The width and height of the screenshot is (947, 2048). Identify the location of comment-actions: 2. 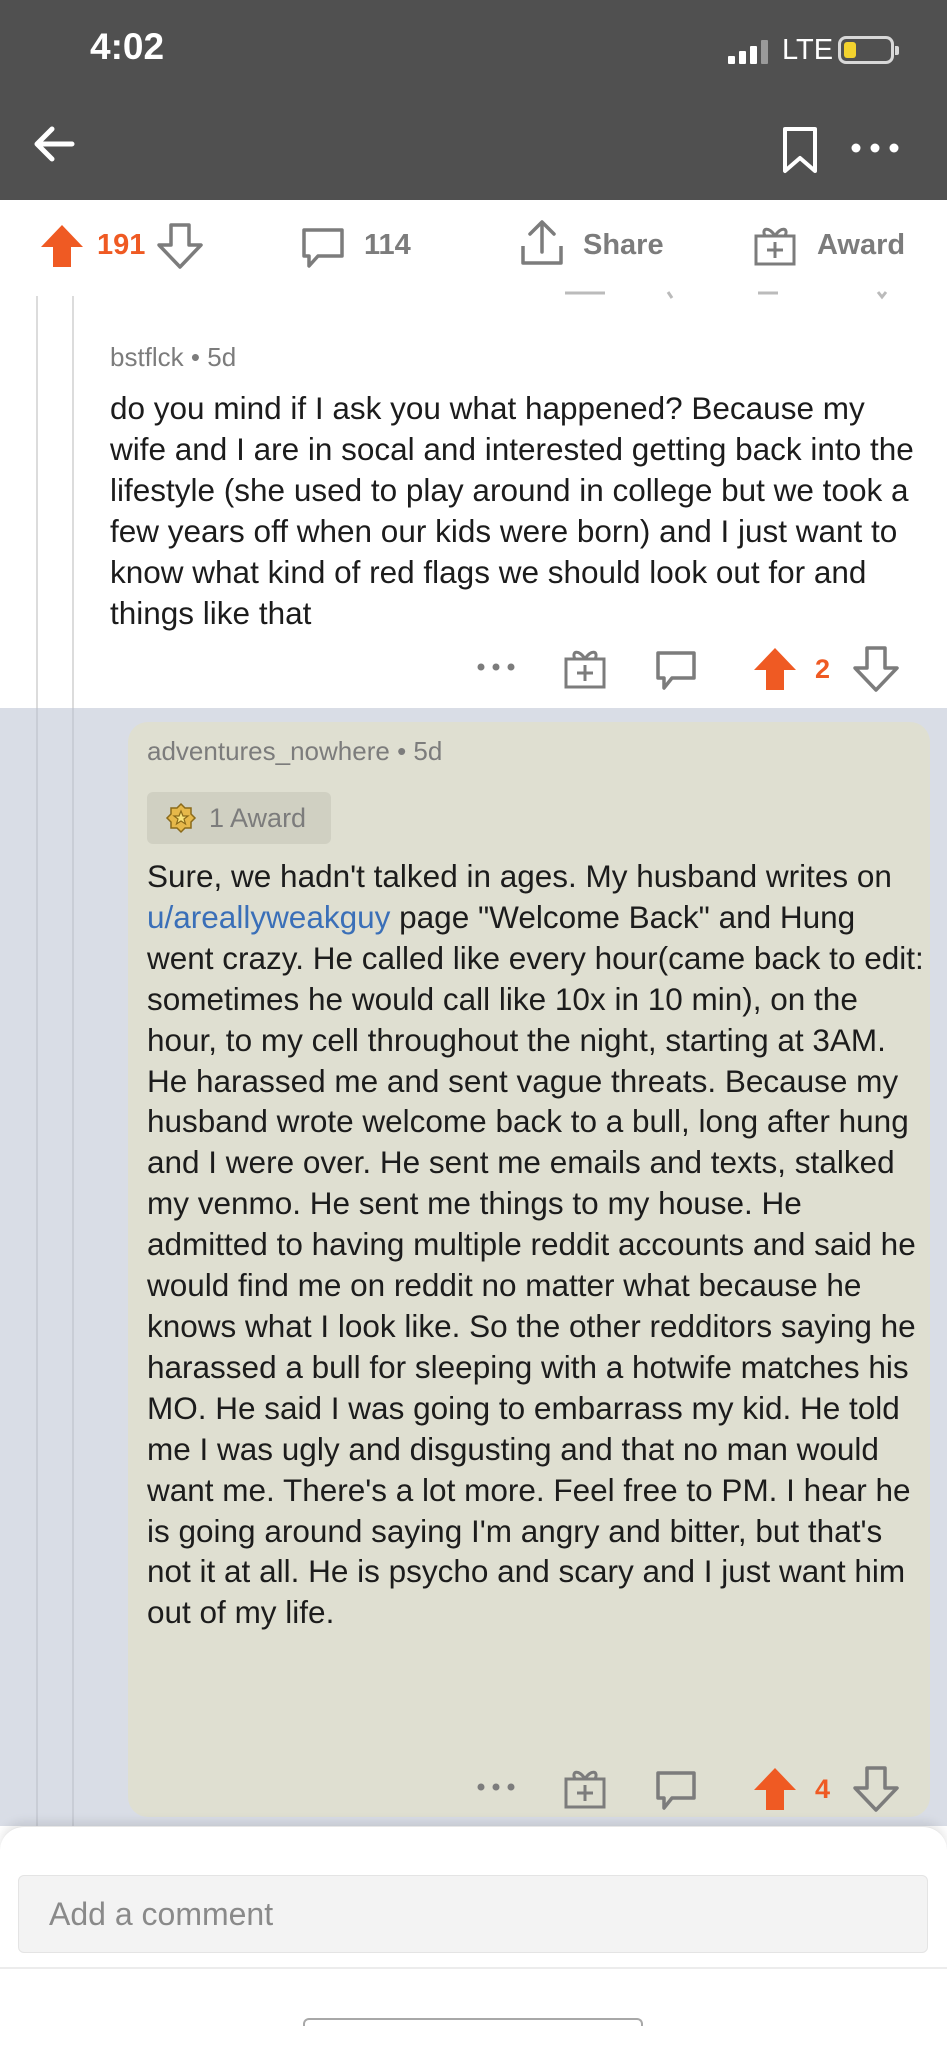
(473, 669).